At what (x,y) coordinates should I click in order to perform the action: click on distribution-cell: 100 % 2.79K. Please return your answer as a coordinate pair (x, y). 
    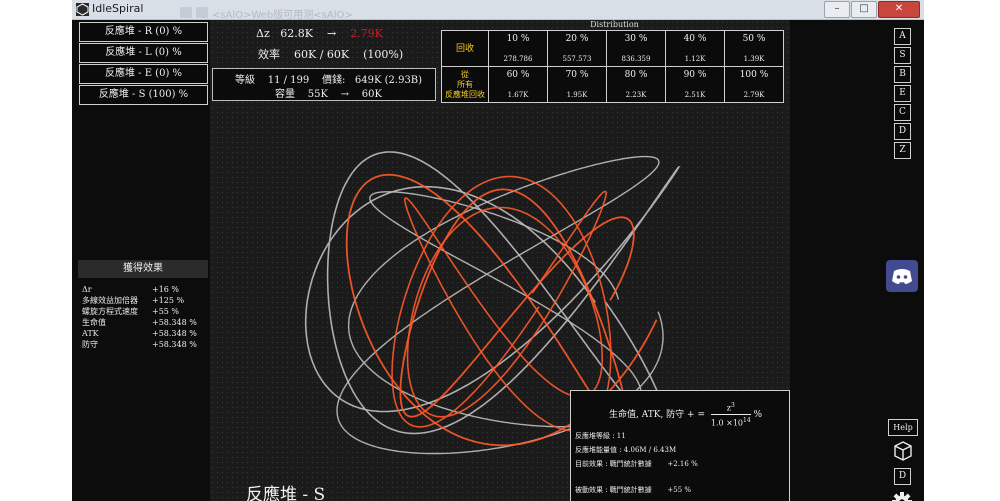
    Looking at the image, I should click on (754, 84).